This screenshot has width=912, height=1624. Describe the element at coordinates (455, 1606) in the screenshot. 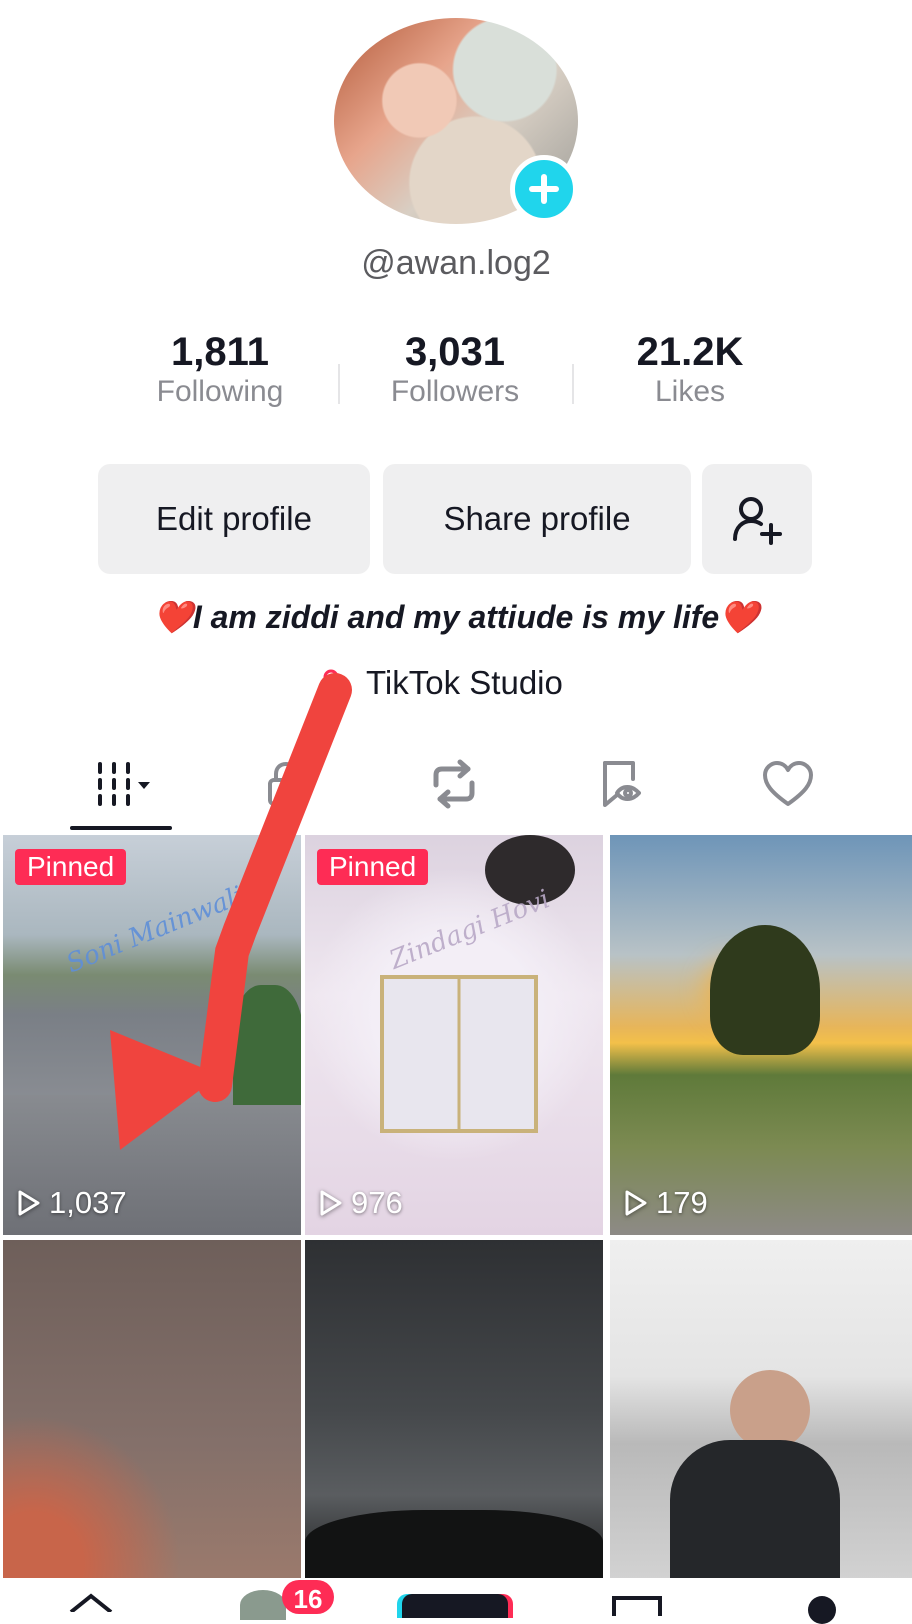

I see `create-button` at that location.